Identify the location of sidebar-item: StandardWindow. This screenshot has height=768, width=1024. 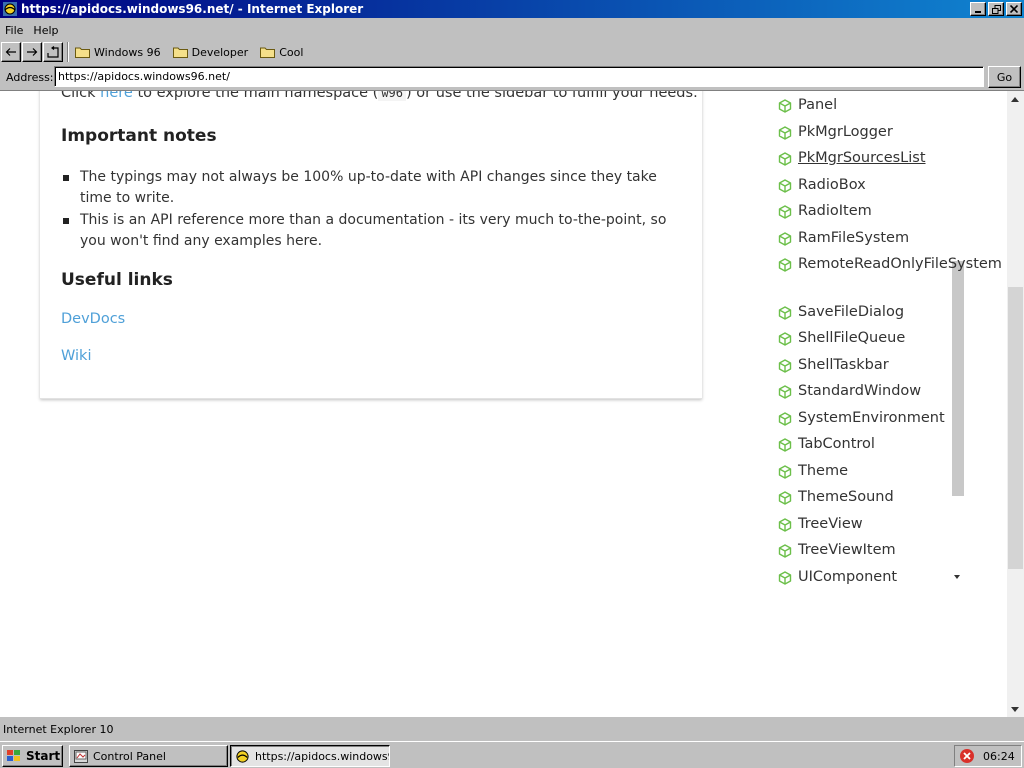
(863, 391).